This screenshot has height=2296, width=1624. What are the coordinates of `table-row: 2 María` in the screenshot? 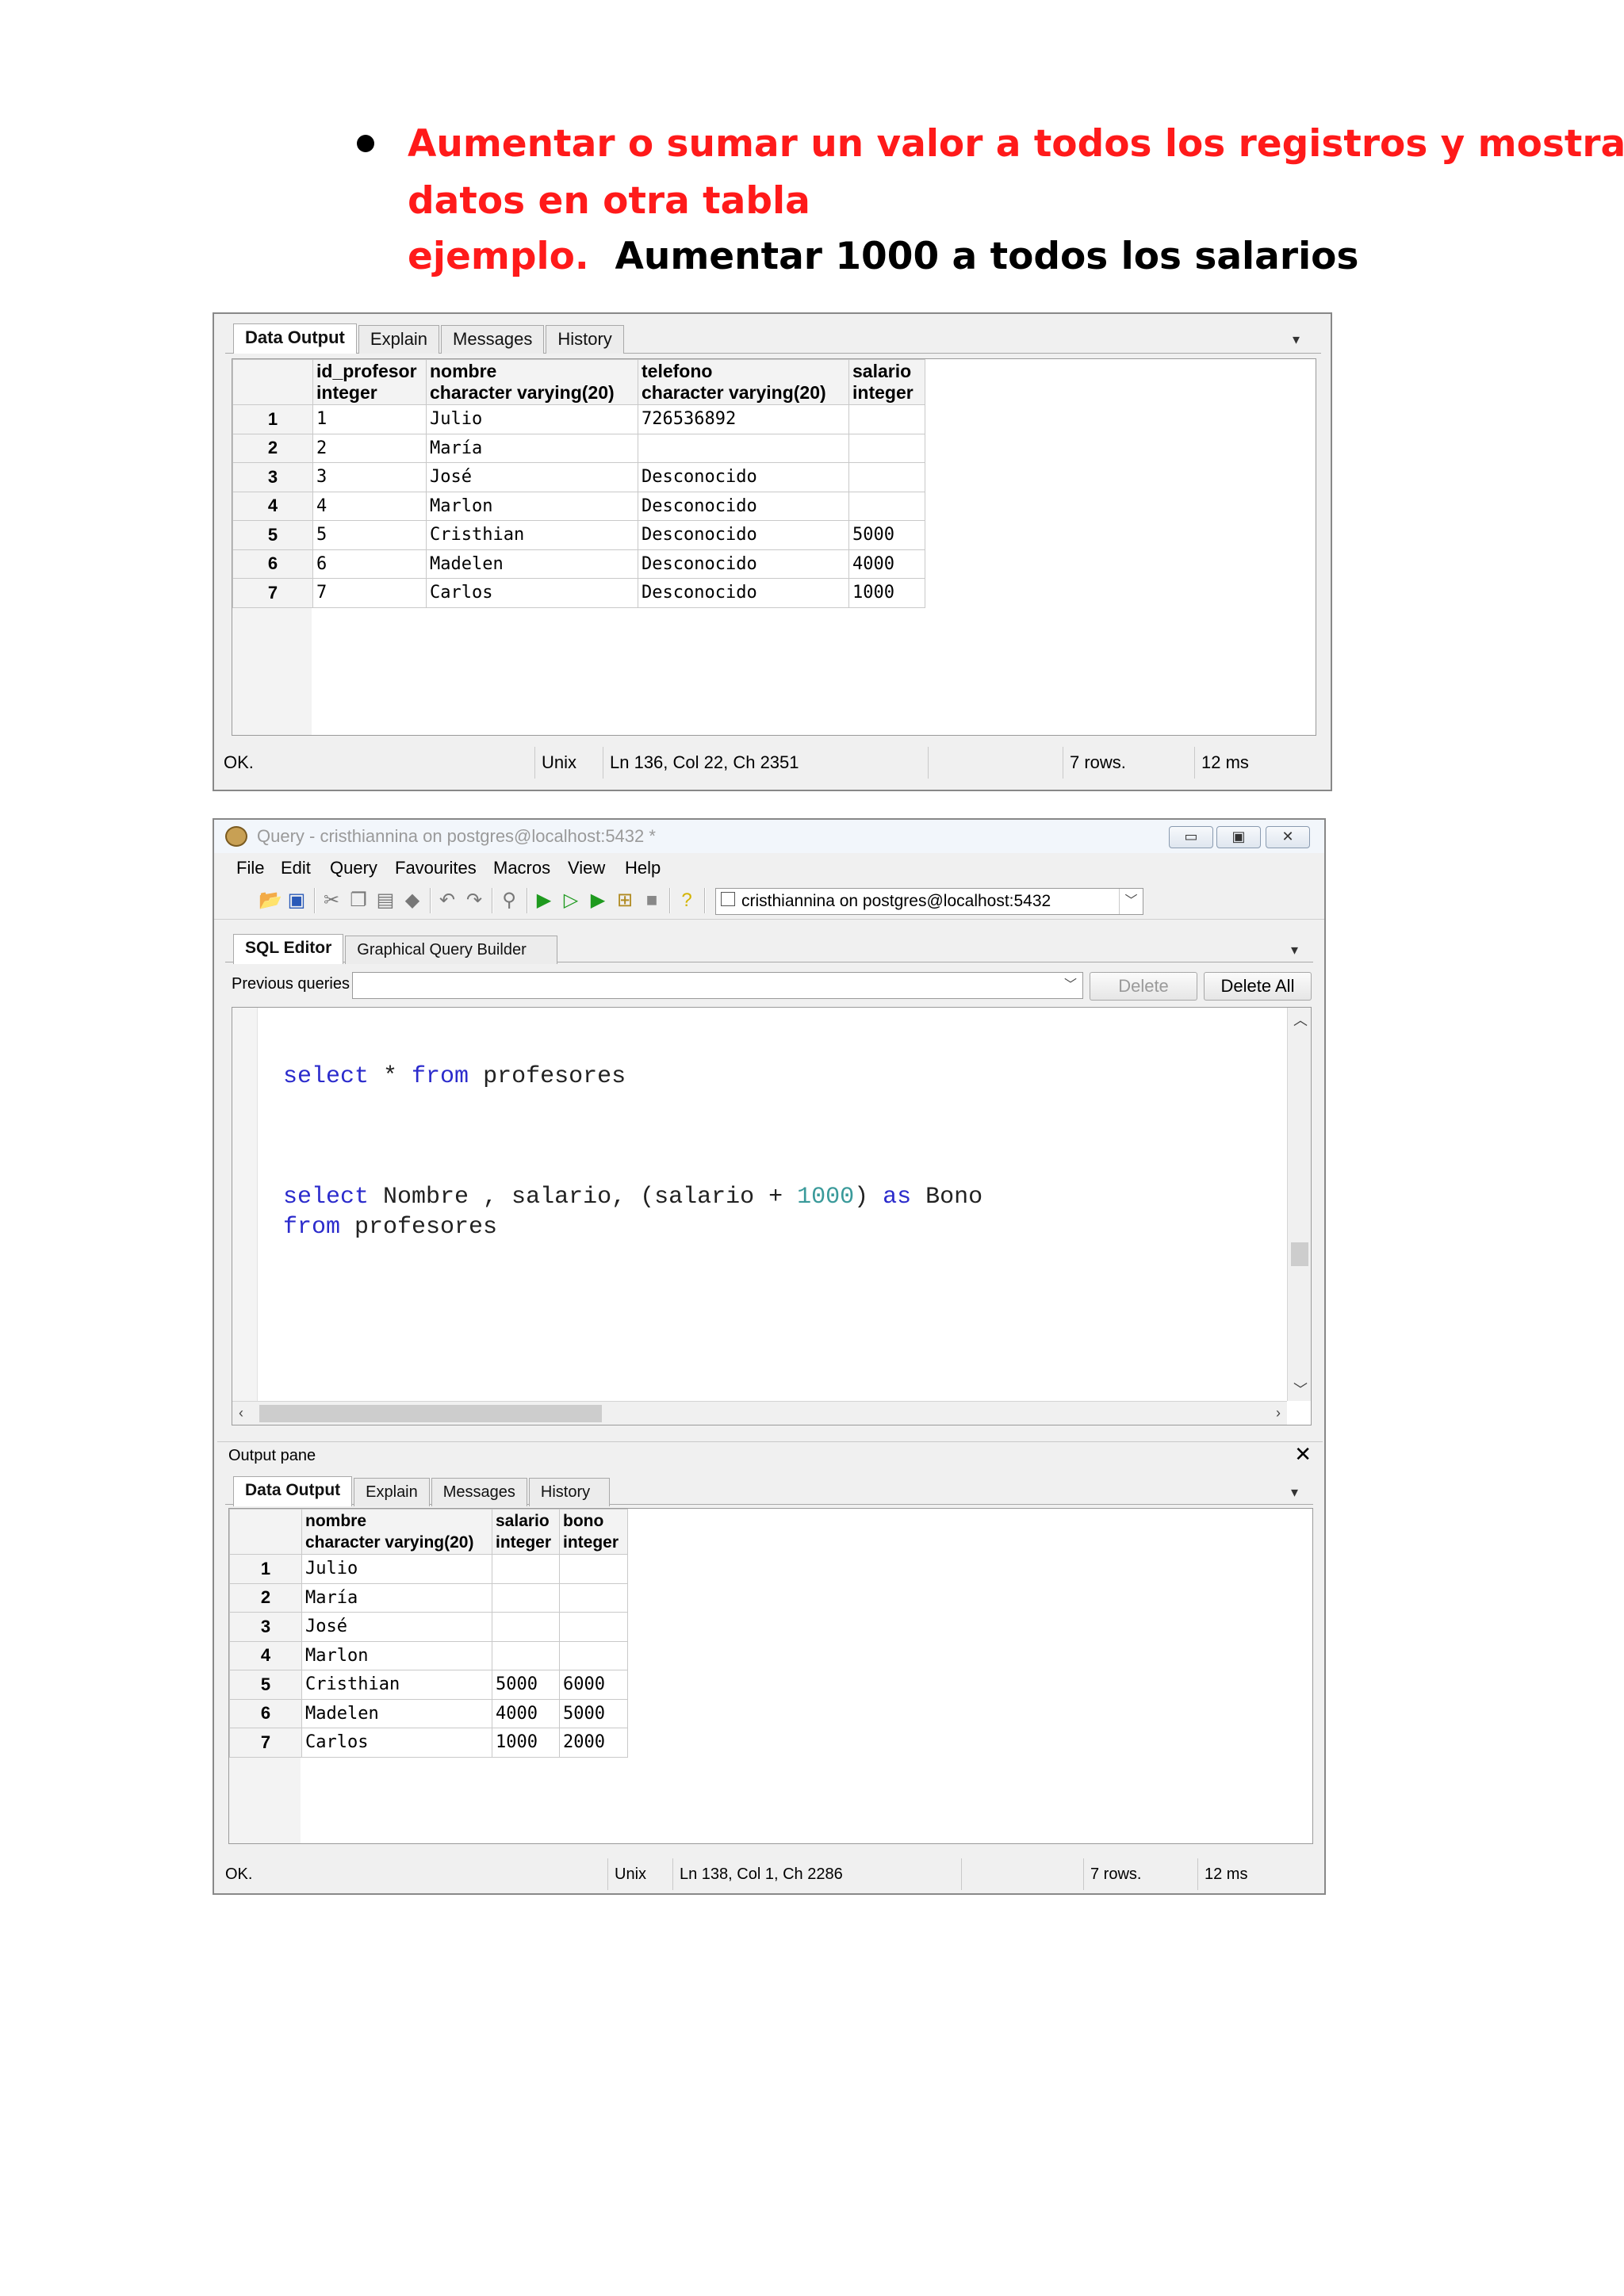 It's located at (429, 1598).